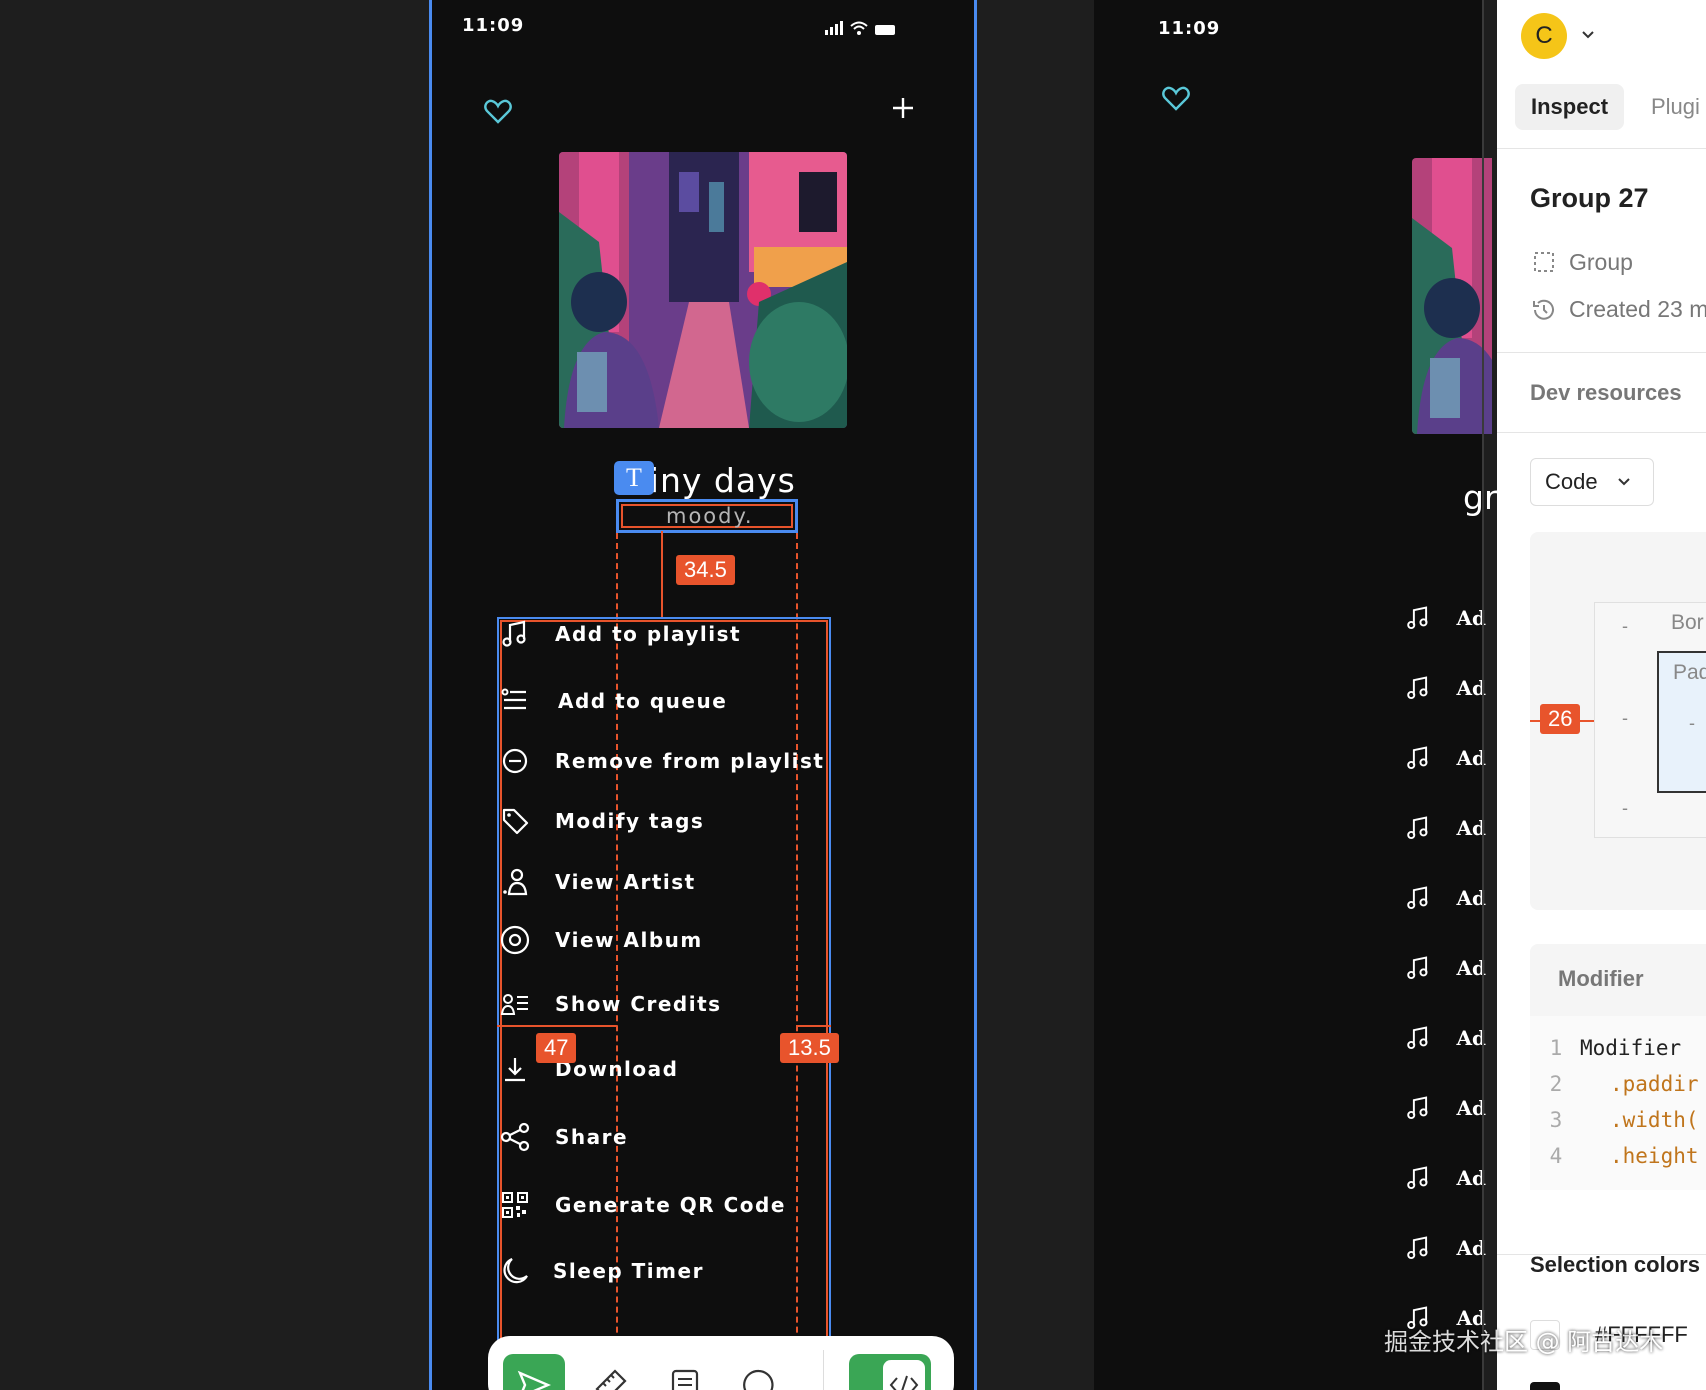 The image size is (1706, 1390). I want to click on signal-icon, so click(834, 28).